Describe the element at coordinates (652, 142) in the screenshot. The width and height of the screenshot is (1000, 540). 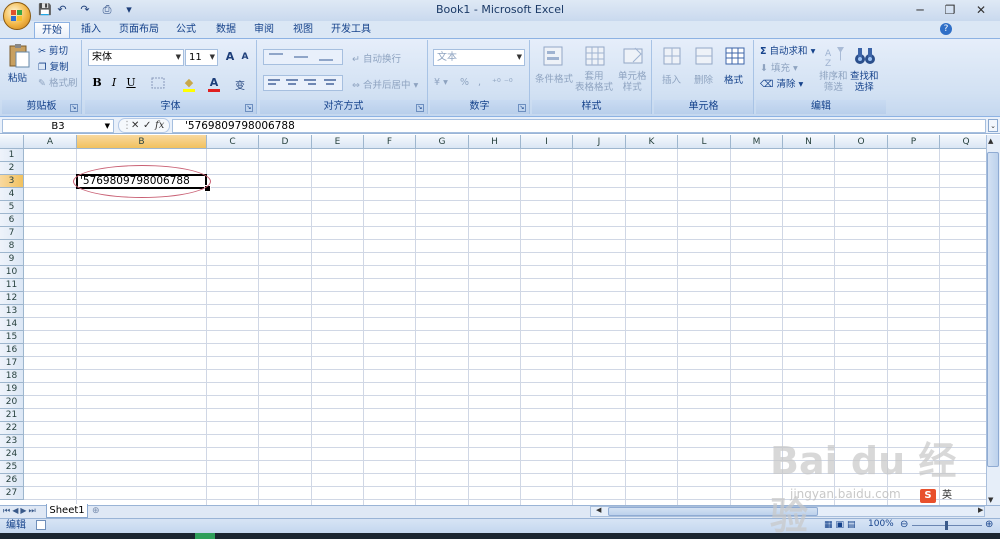
I see `column-header-k: K` at that location.